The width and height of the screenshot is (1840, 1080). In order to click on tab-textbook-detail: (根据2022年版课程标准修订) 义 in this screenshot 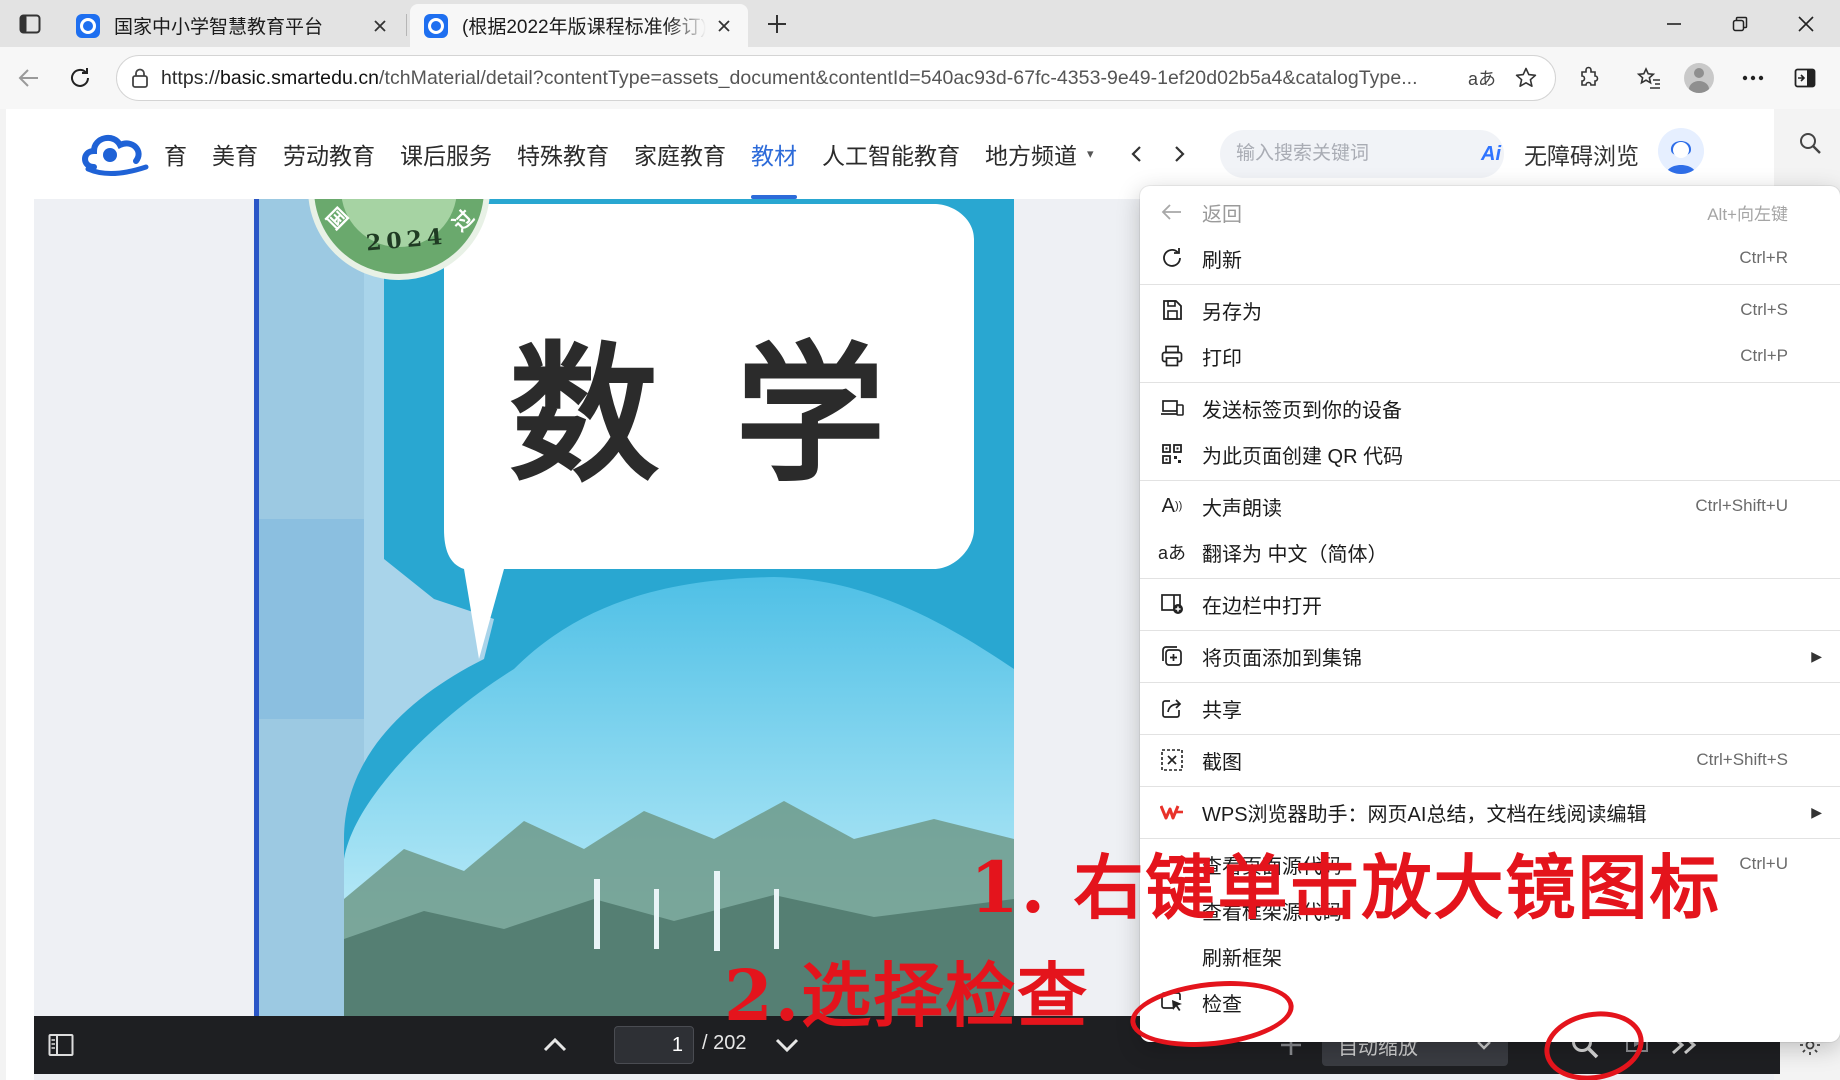, I will do `click(579, 25)`.